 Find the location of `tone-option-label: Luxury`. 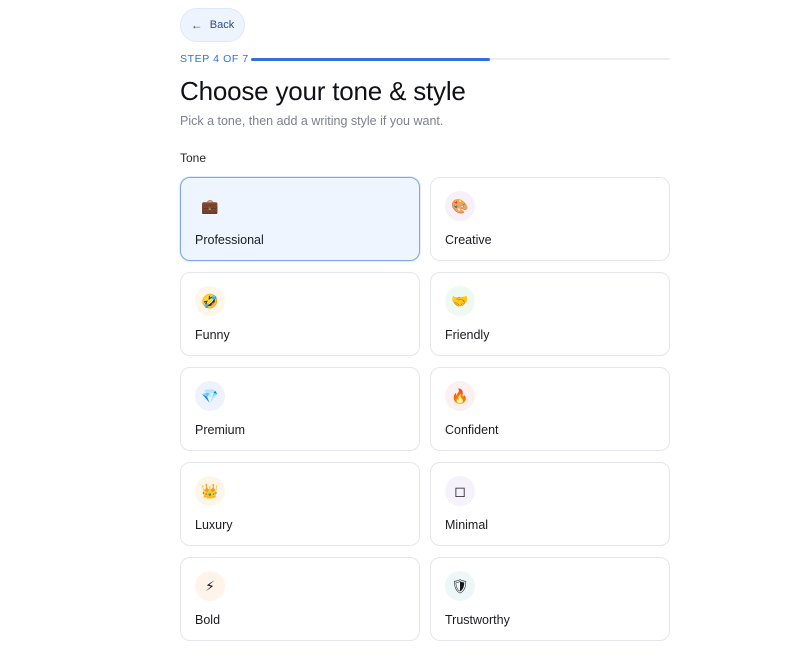

tone-option-label: Luxury is located at coordinates (214, 525).